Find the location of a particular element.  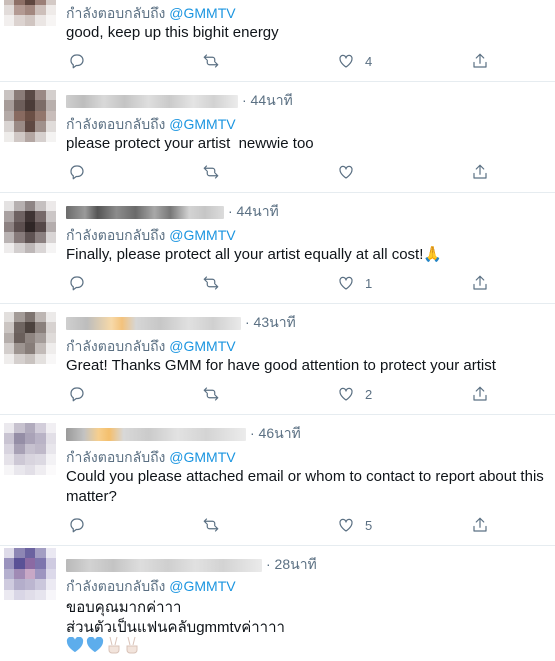

tweet-header: · 43นาที is located at coordinates (181, 323).